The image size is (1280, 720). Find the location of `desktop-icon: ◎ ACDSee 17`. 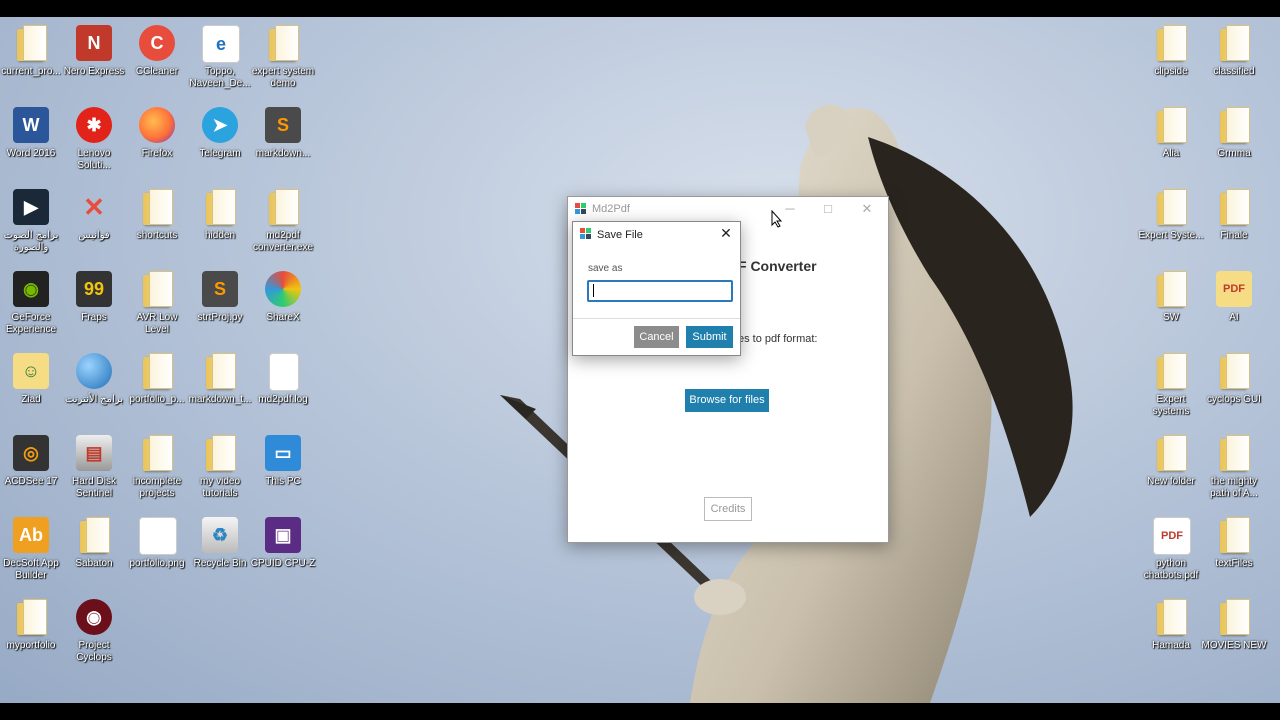

desktop-icon: ◎ ACDSee 17 is located at coordinates (32, 460).